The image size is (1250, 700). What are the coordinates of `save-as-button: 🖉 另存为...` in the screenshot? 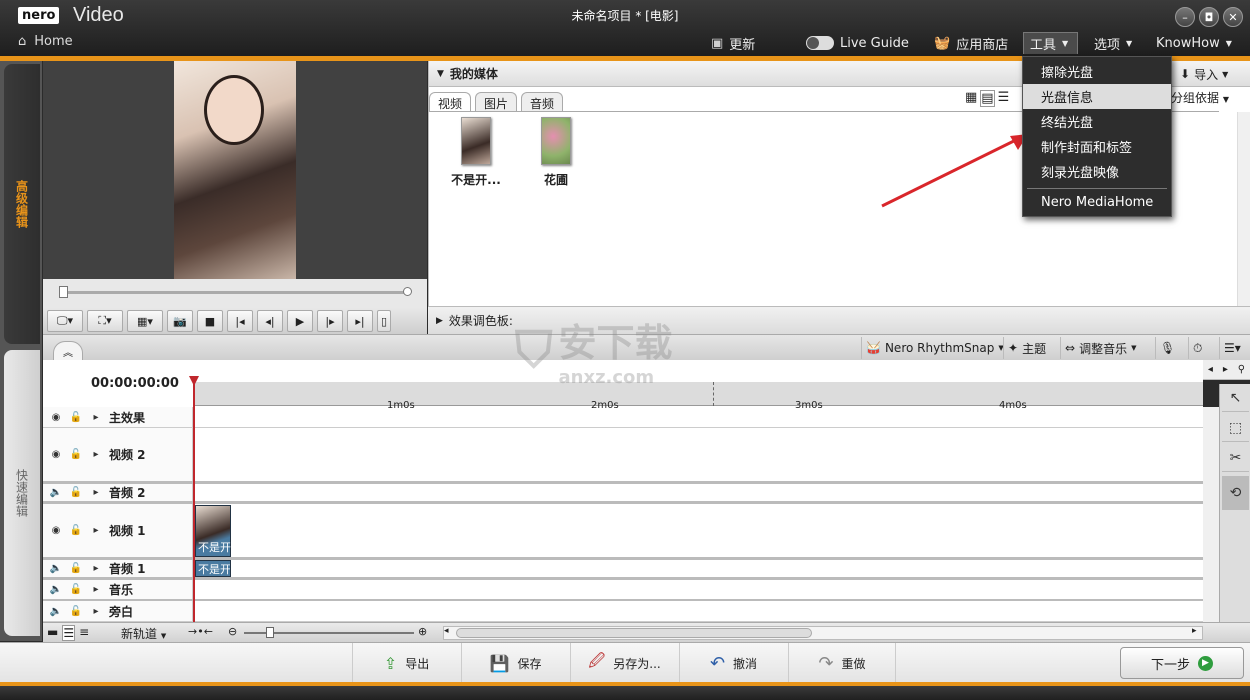 It's located at (624, 663).